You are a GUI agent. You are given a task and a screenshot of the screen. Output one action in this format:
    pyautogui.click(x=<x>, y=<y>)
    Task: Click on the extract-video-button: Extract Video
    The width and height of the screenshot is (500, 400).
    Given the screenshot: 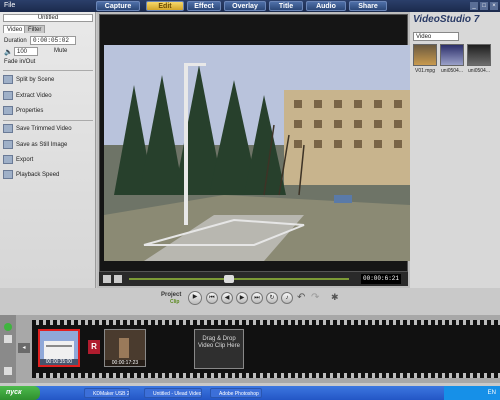 What is the action you would take?
    pyautogui.click(x=48, y=96)
    